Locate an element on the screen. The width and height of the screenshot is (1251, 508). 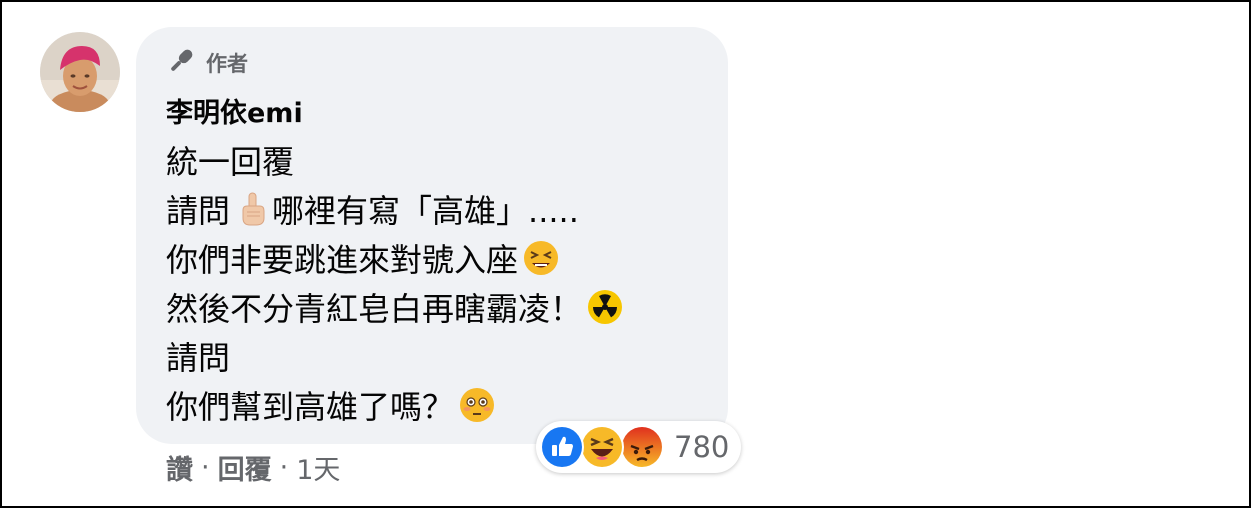
comment-timestamp: 1天 is located at coordinates (318, 467).